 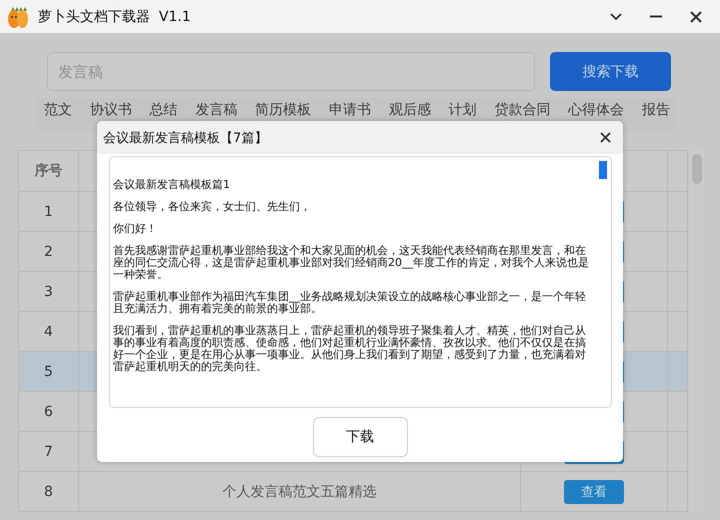 I want to click on table-row: 8 个人发言稿范文五篇精选 查看, so click(x=353, y=491).